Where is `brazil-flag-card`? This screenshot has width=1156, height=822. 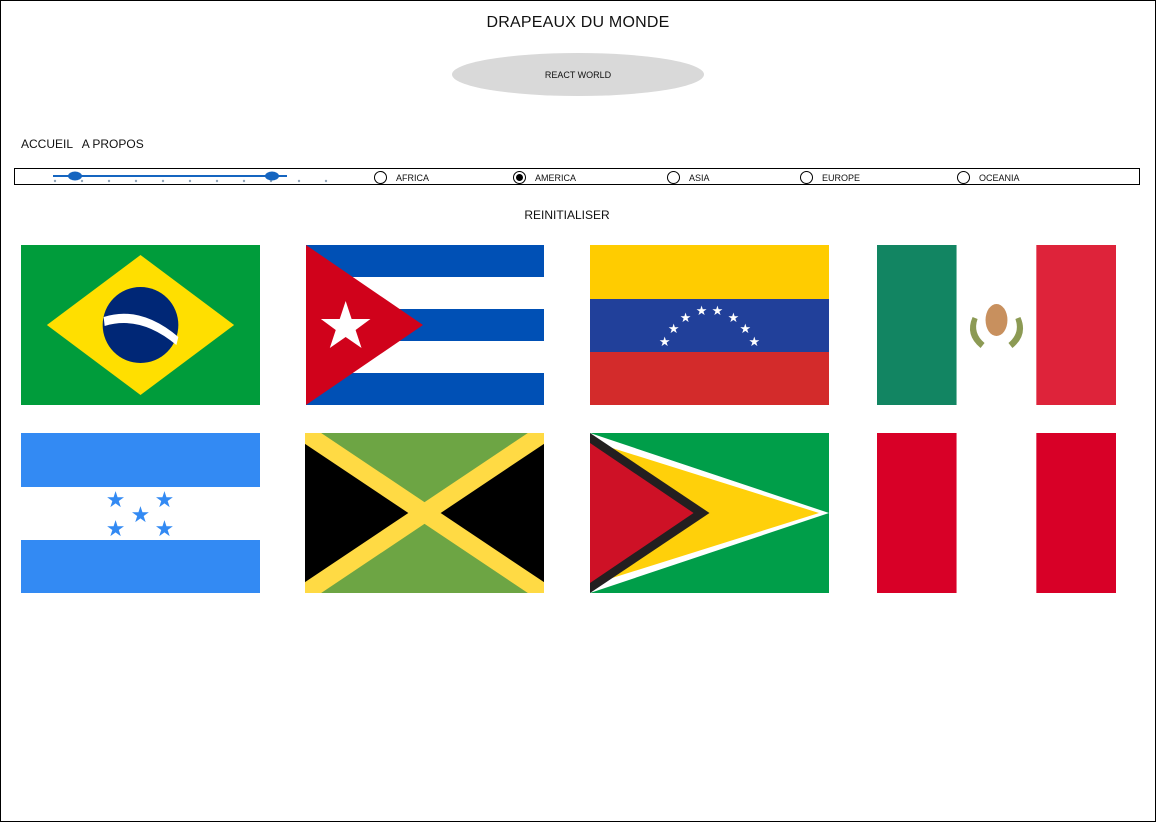 brazil-flag-card is located at coordinates (140, 325).